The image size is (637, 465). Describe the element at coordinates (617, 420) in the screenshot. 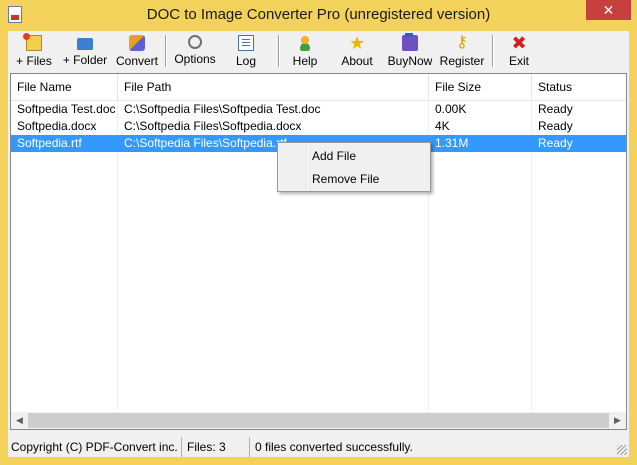

I see `scroll-right-icon: ▶` at that location.